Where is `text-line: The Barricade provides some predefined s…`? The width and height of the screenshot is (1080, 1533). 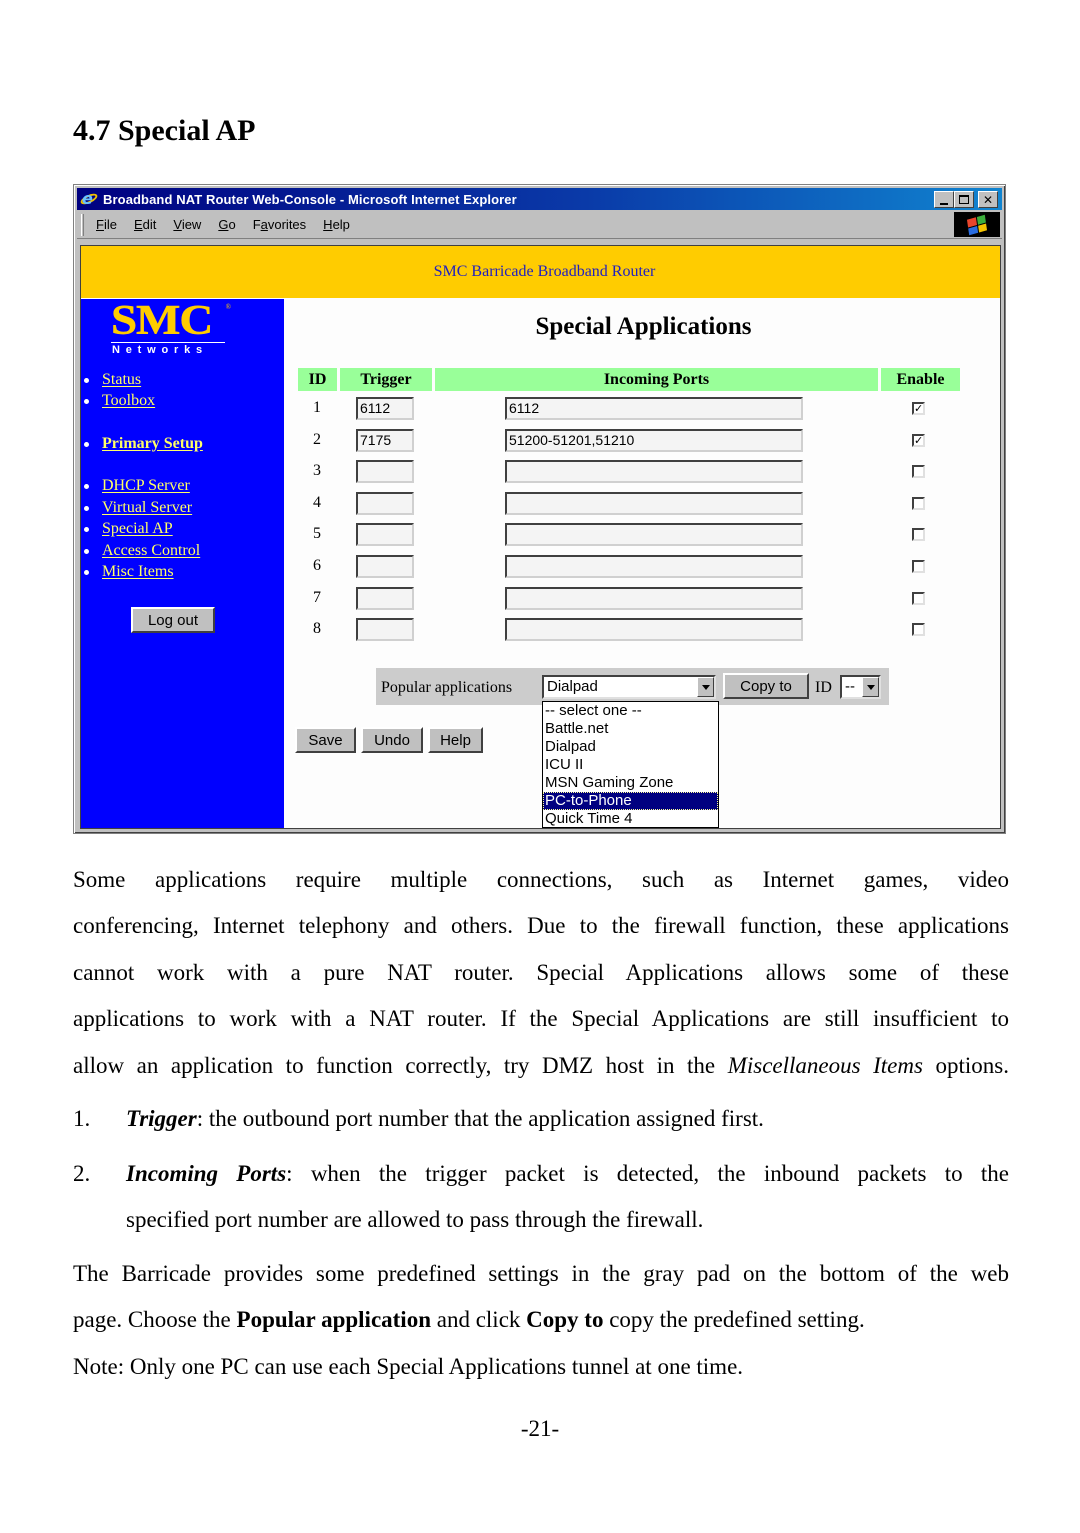 text-line: The Barricade provides some predefined s… is located at coordinates (541, 1273).